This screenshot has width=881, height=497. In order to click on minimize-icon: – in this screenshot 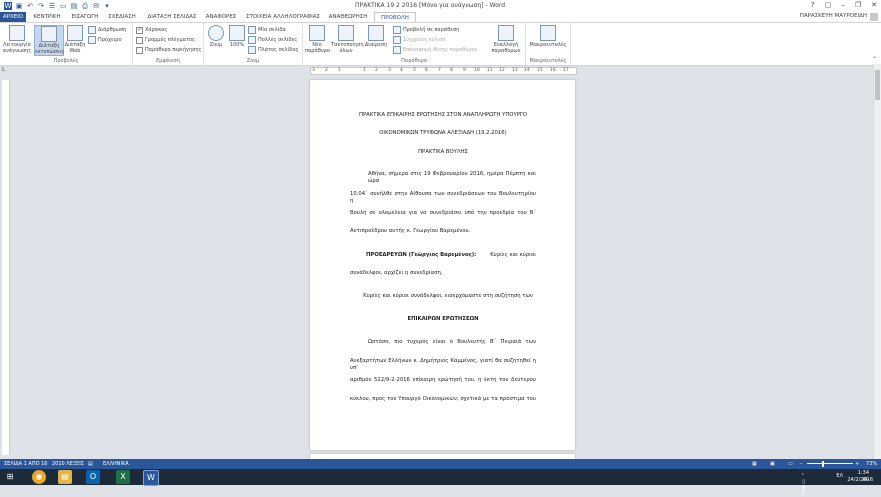, I will do `click(843, 5)`.